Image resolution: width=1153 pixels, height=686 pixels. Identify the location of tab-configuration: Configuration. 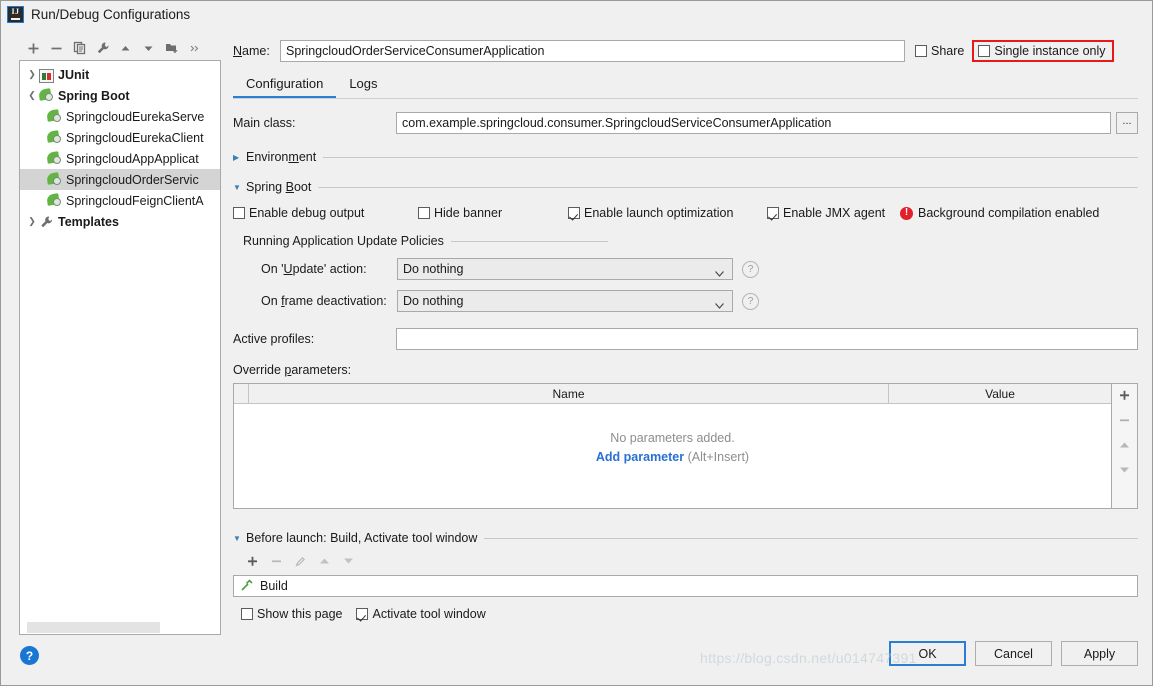
(285, 85).